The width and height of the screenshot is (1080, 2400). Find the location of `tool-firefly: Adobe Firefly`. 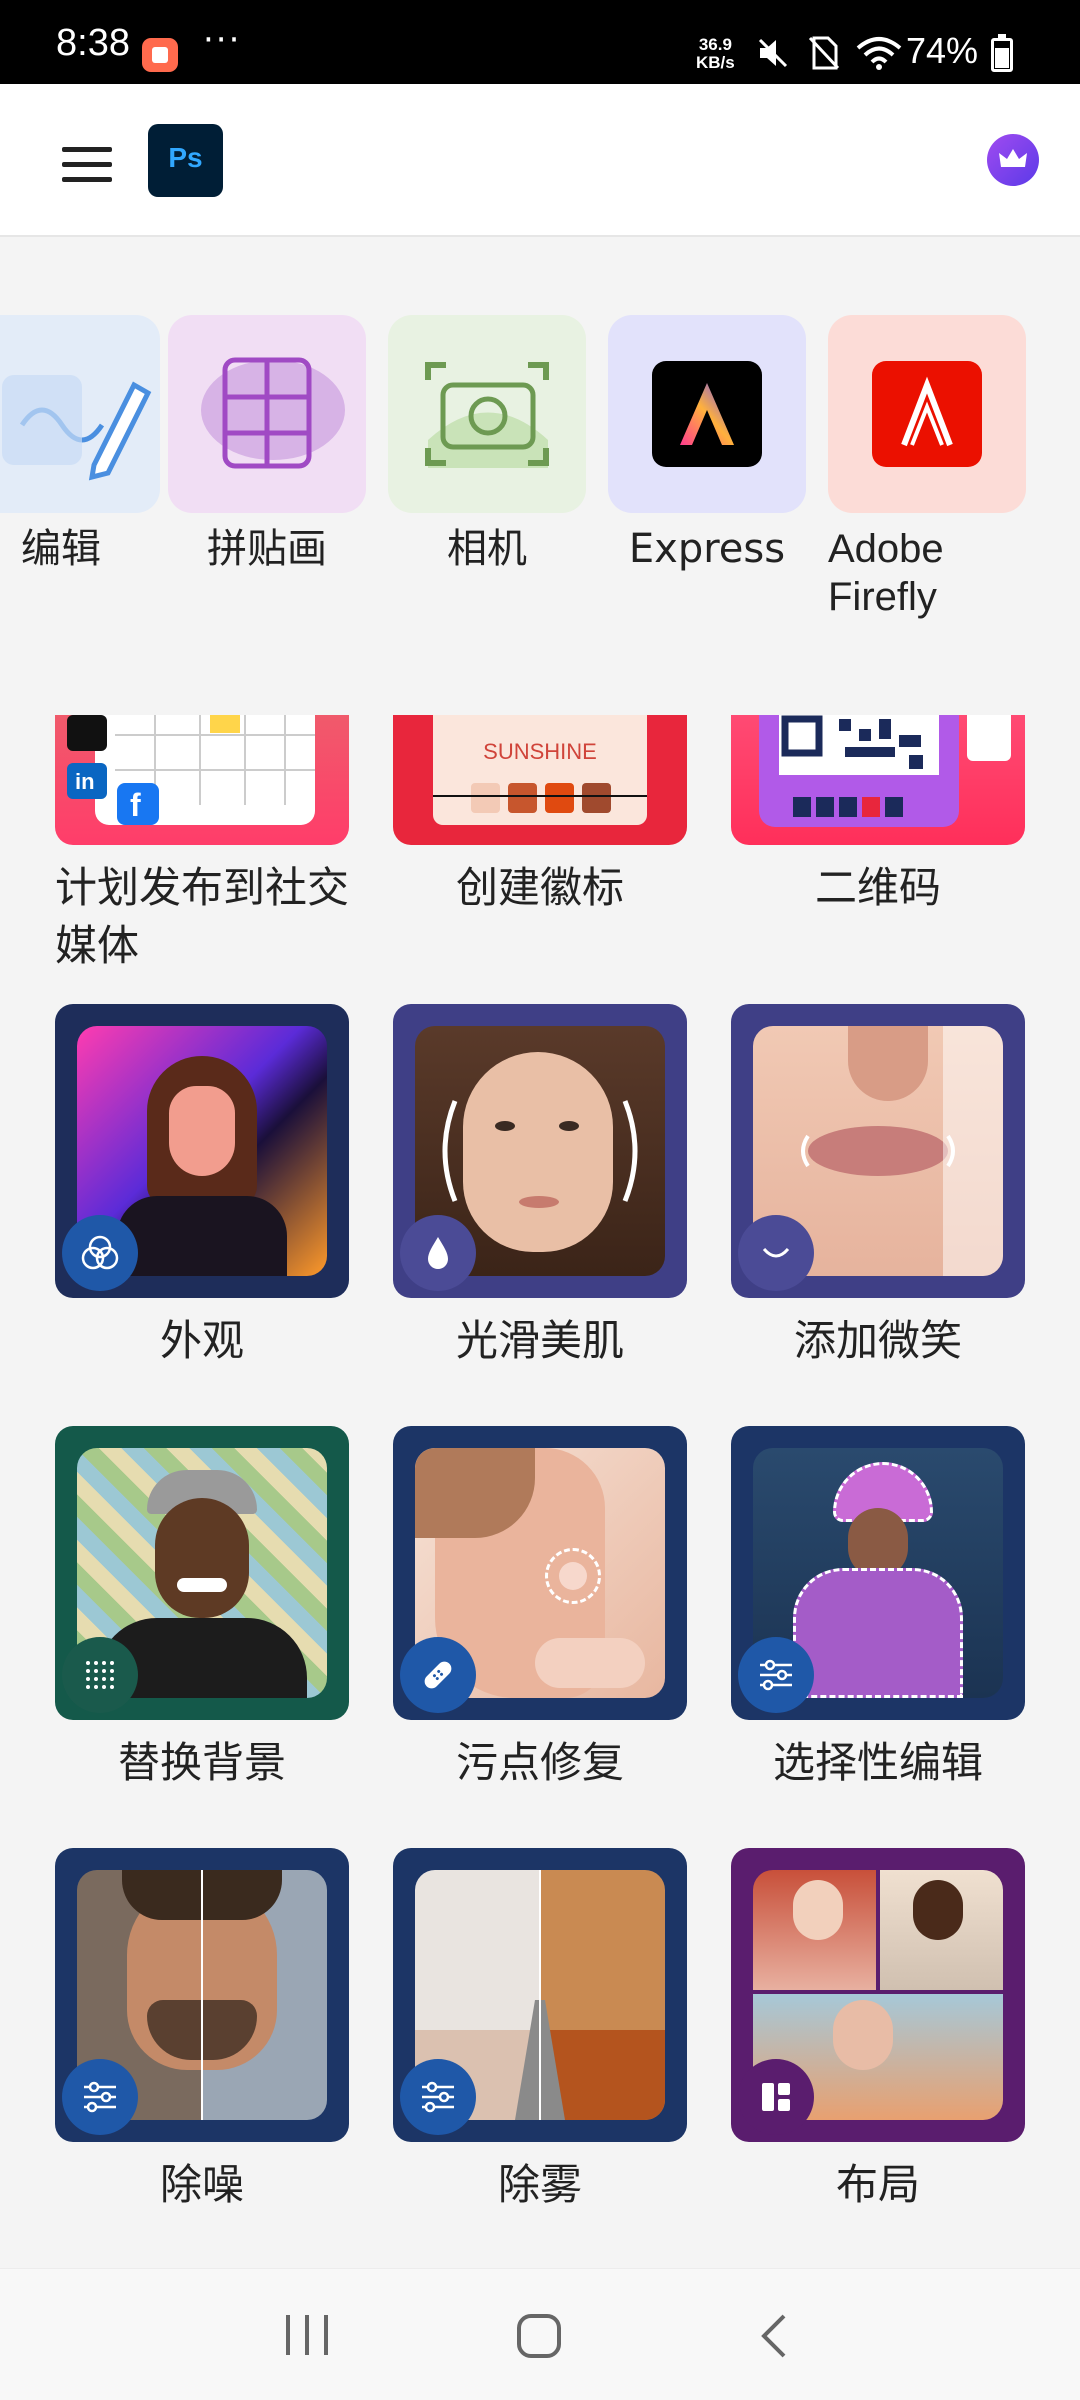

tool-firefly: Adobe Firefly is located at coordinates (927, 468).